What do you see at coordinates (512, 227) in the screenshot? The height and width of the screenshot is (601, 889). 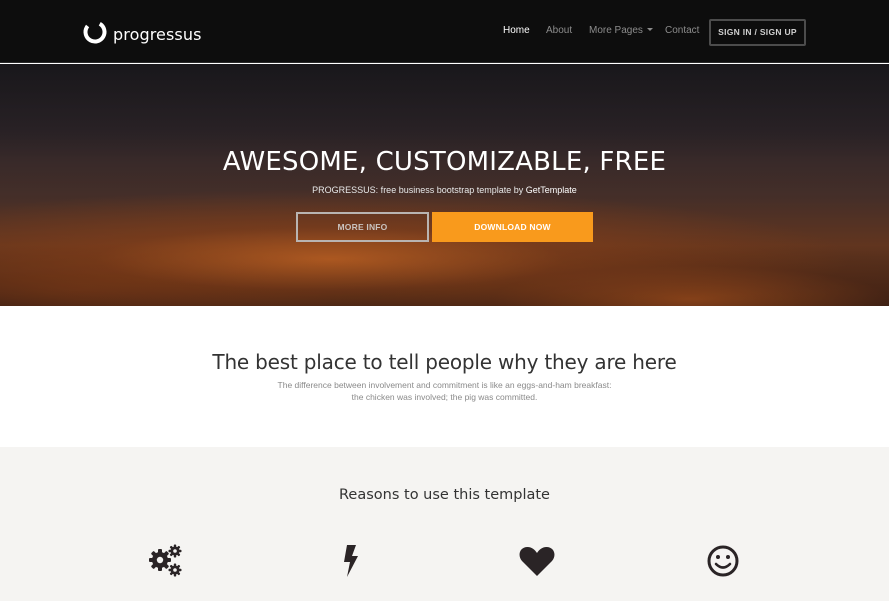 I see `download-now-button: DOWNLOAD NOW` at bounding box center [512, 227].